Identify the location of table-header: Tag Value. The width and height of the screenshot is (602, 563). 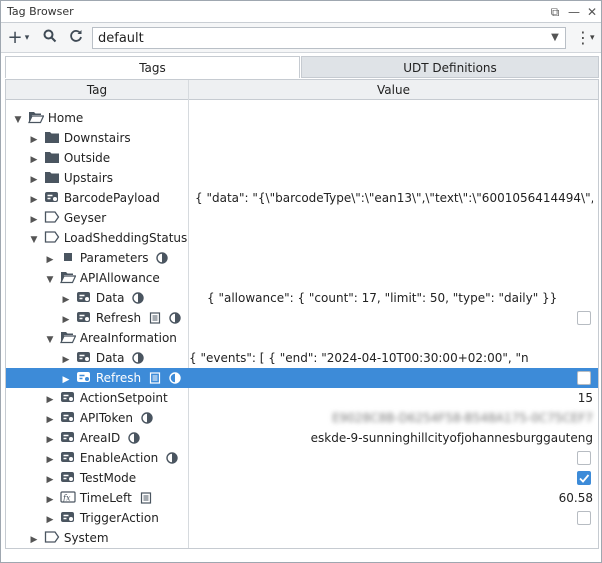
(302, 90).